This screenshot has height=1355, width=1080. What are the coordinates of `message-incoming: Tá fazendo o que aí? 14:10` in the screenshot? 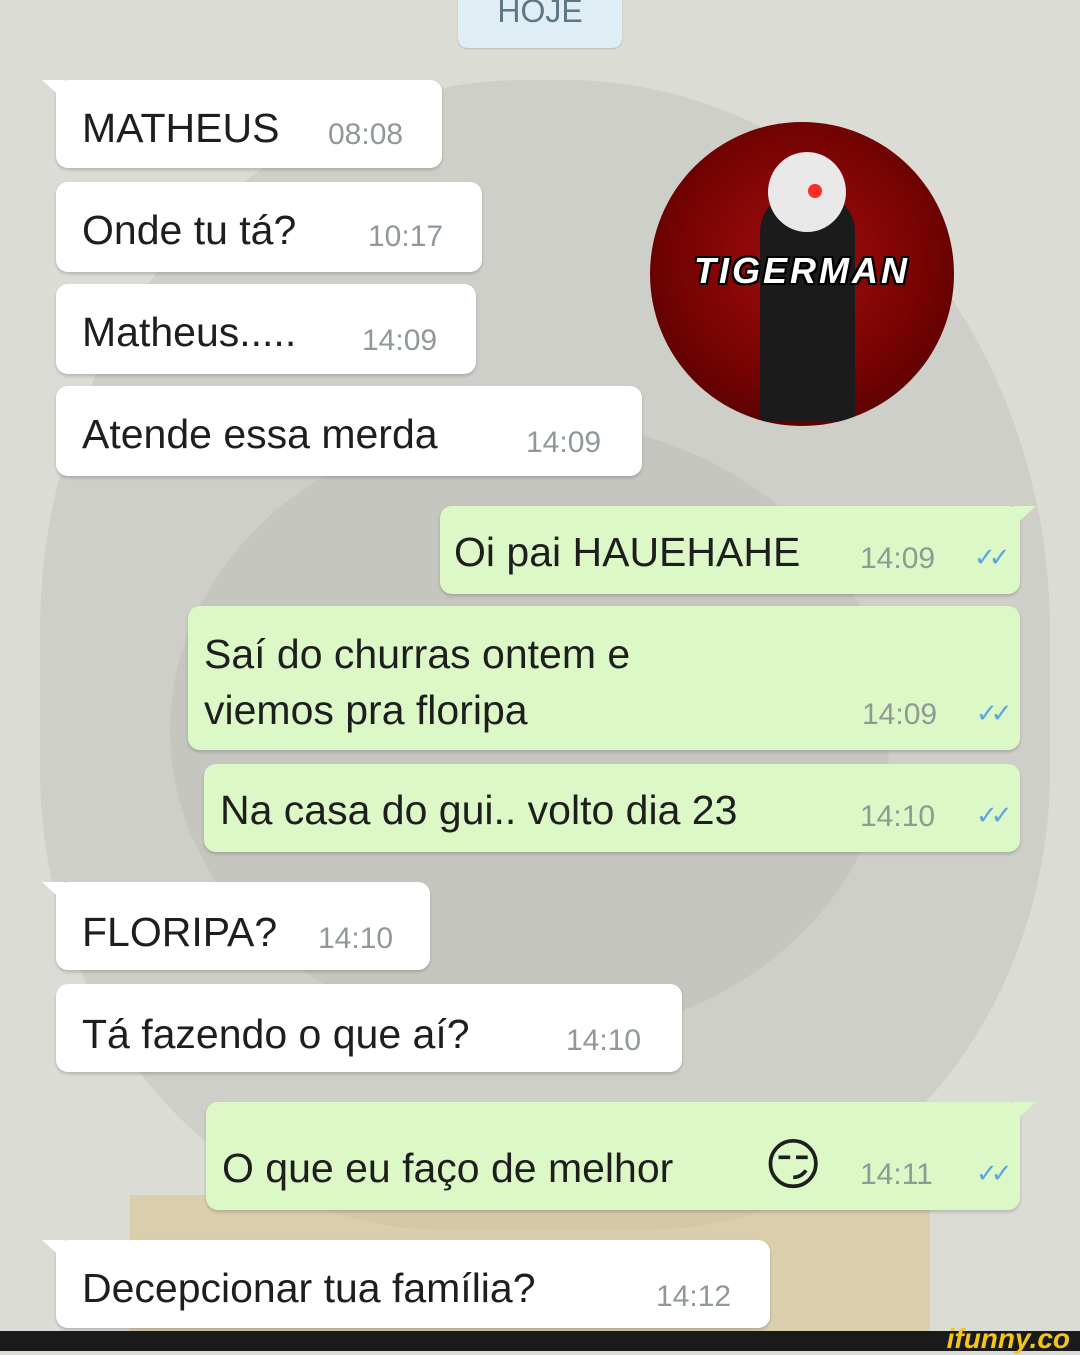 It's located at (369, 1028).